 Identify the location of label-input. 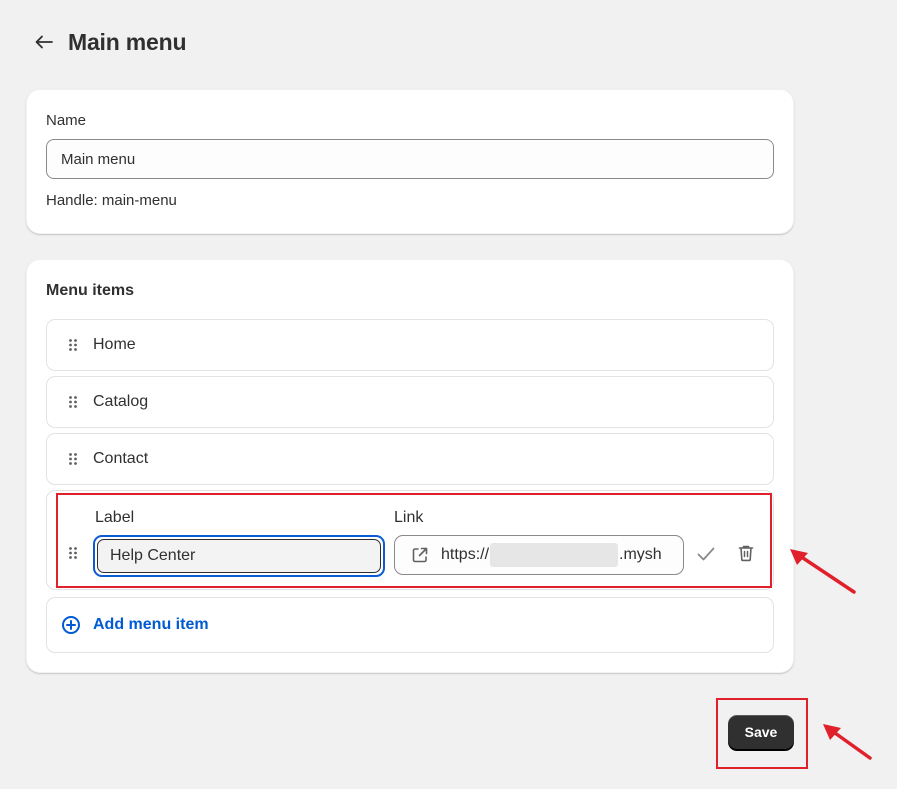
(239, 556).